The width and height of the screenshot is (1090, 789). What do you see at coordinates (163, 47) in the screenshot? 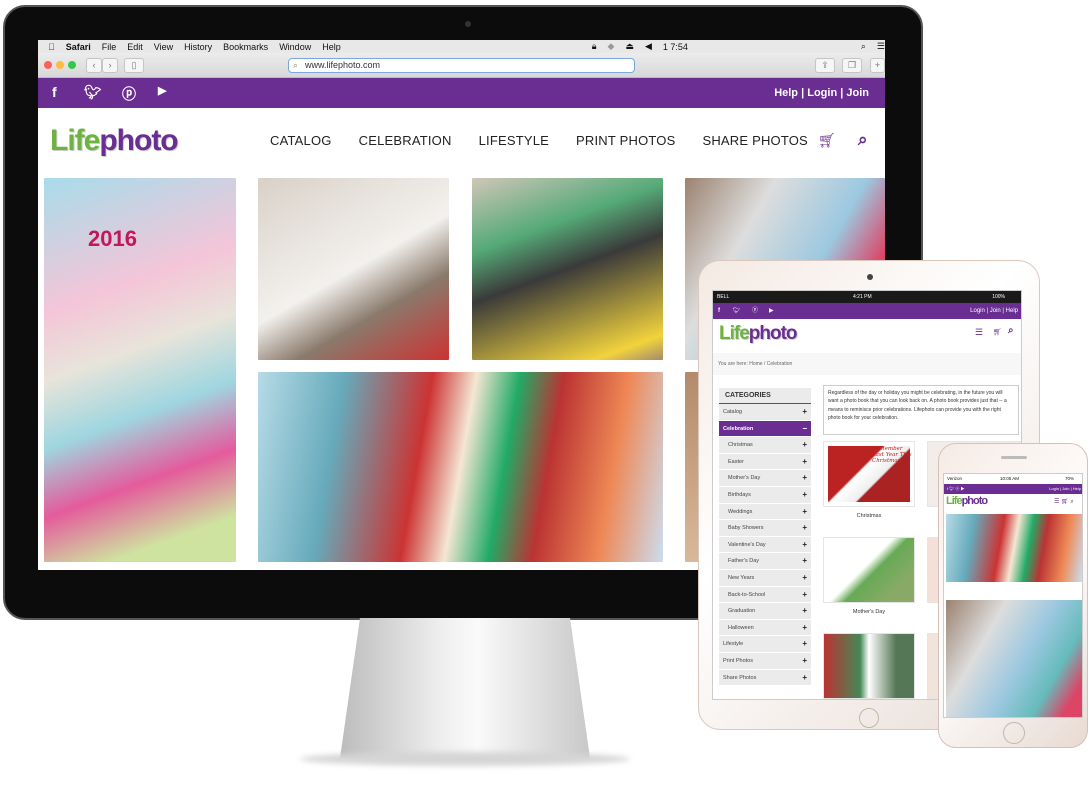
I see `menu-view: View` at bounding box center [163, 47].